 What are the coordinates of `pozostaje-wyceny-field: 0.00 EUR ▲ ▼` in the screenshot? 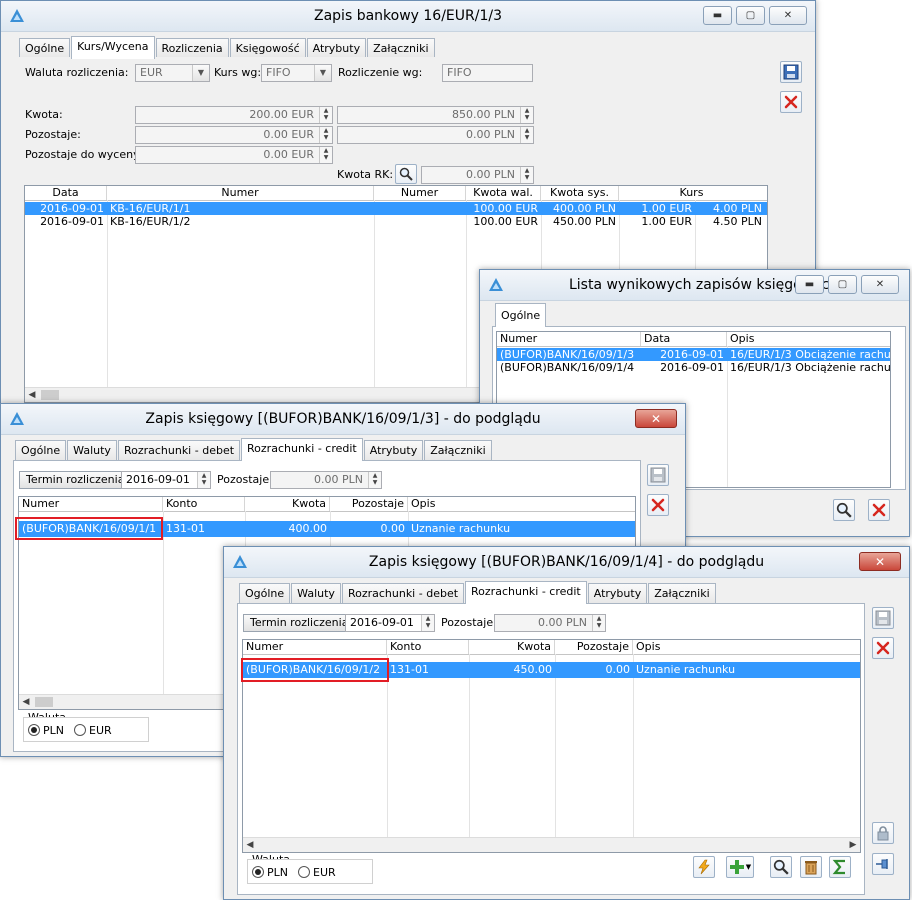 It's located at (234, 155).